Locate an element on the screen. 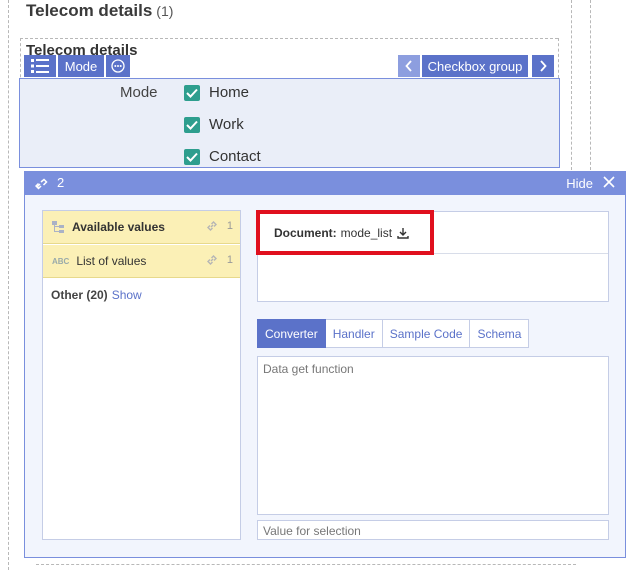  checkbox-label: Work is located at coordinates (226, 124).